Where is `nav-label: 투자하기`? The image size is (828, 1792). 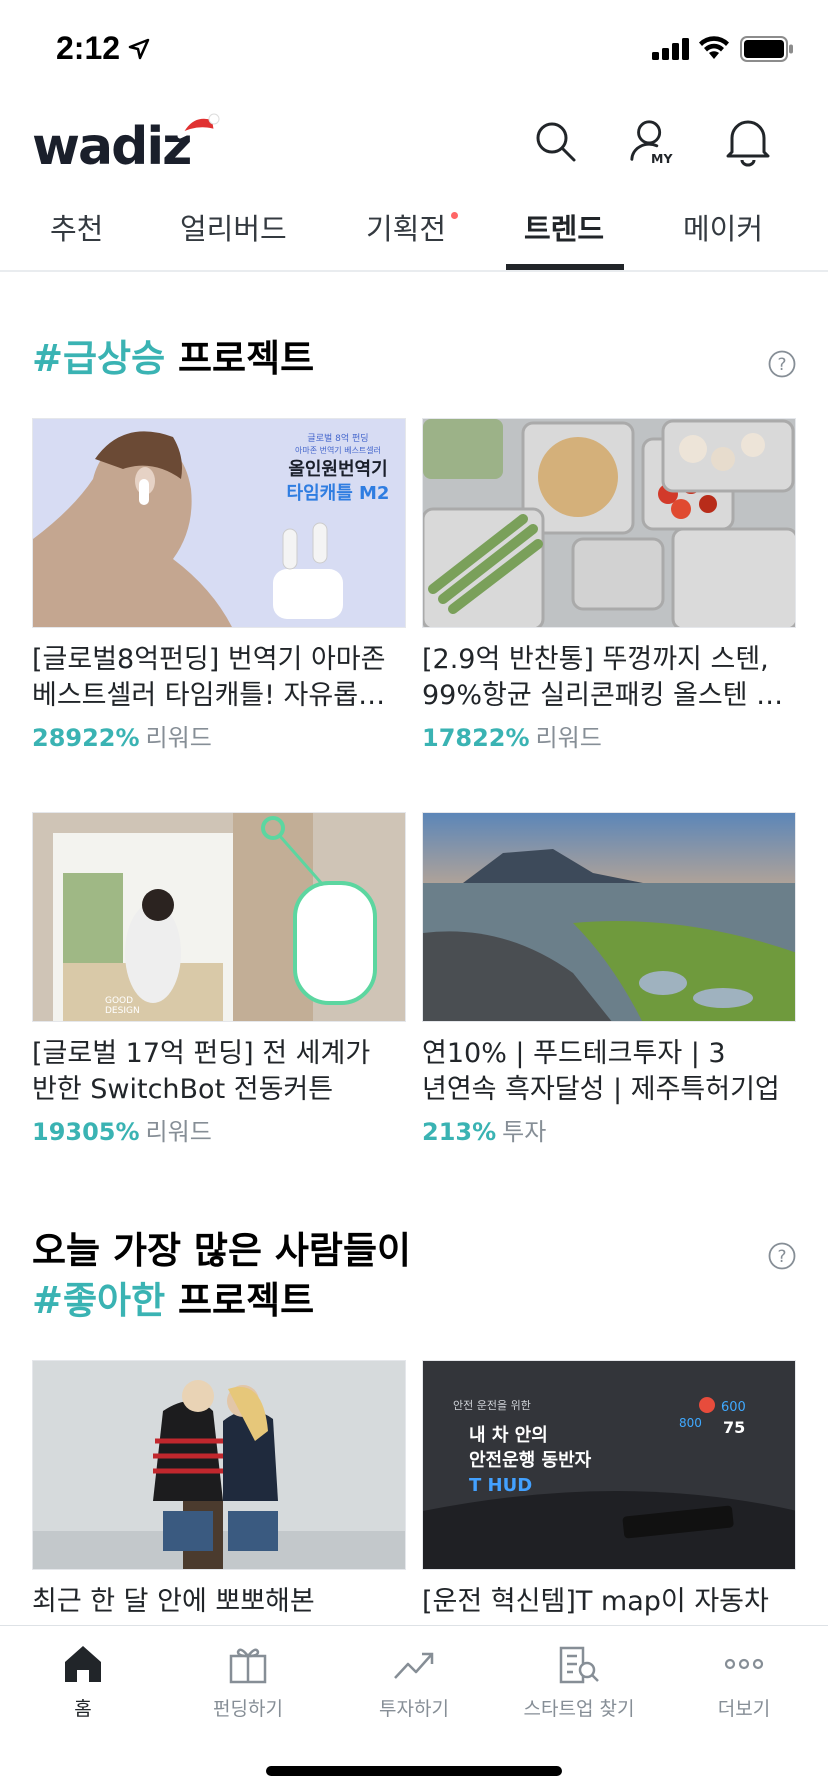
nav-label: 투자하기 is located at coordinates (414, 1709).